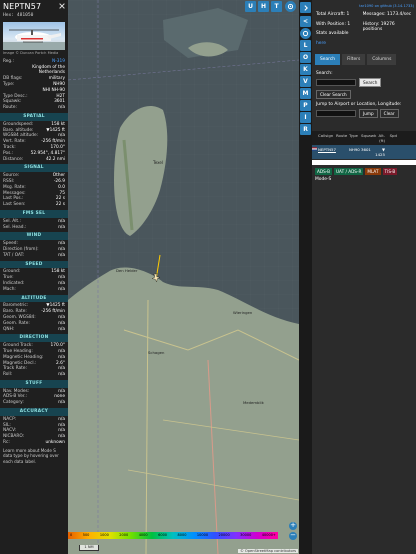 This screenshot has width=416, height=554. What do you see at coordinates (354, 60) in the screenshot?
I see `tab-filters: Filters` at bounding box center [354, 60].